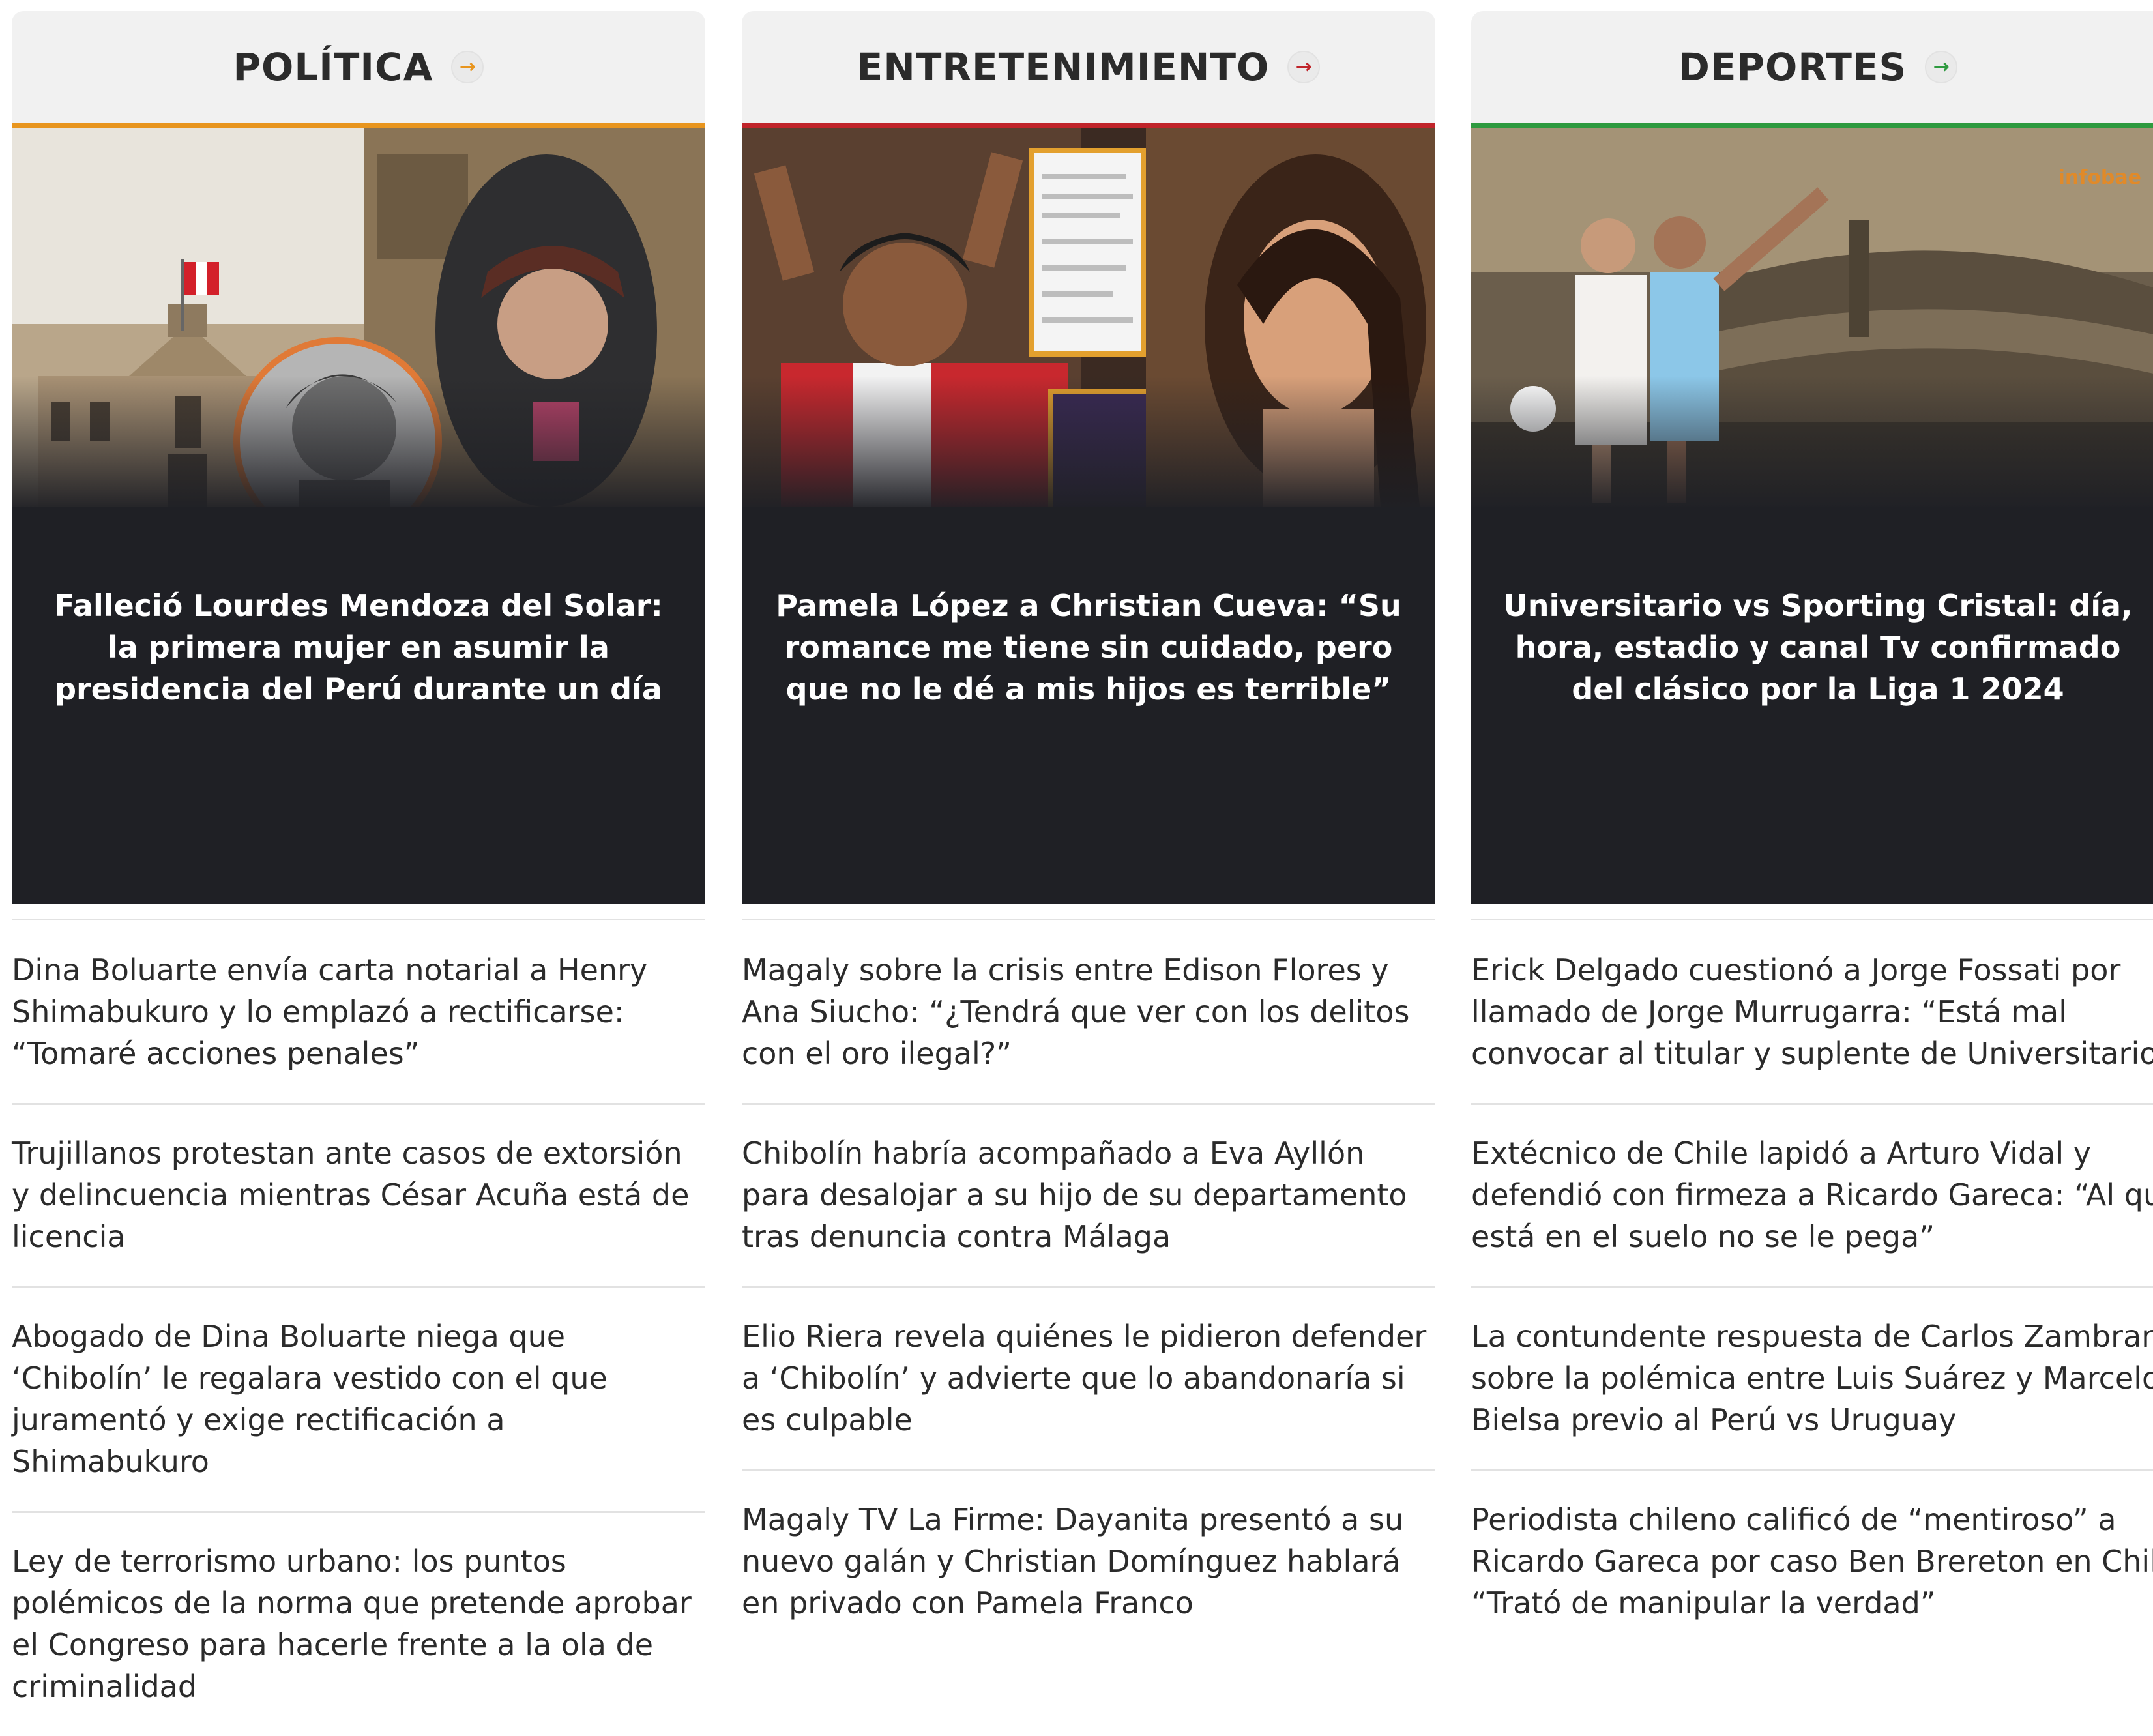 The image size is (2153, 1736). Describe the element at coordinates (2099, 177) in the screenshot. I see `infobae-logo: infobae` at that location.